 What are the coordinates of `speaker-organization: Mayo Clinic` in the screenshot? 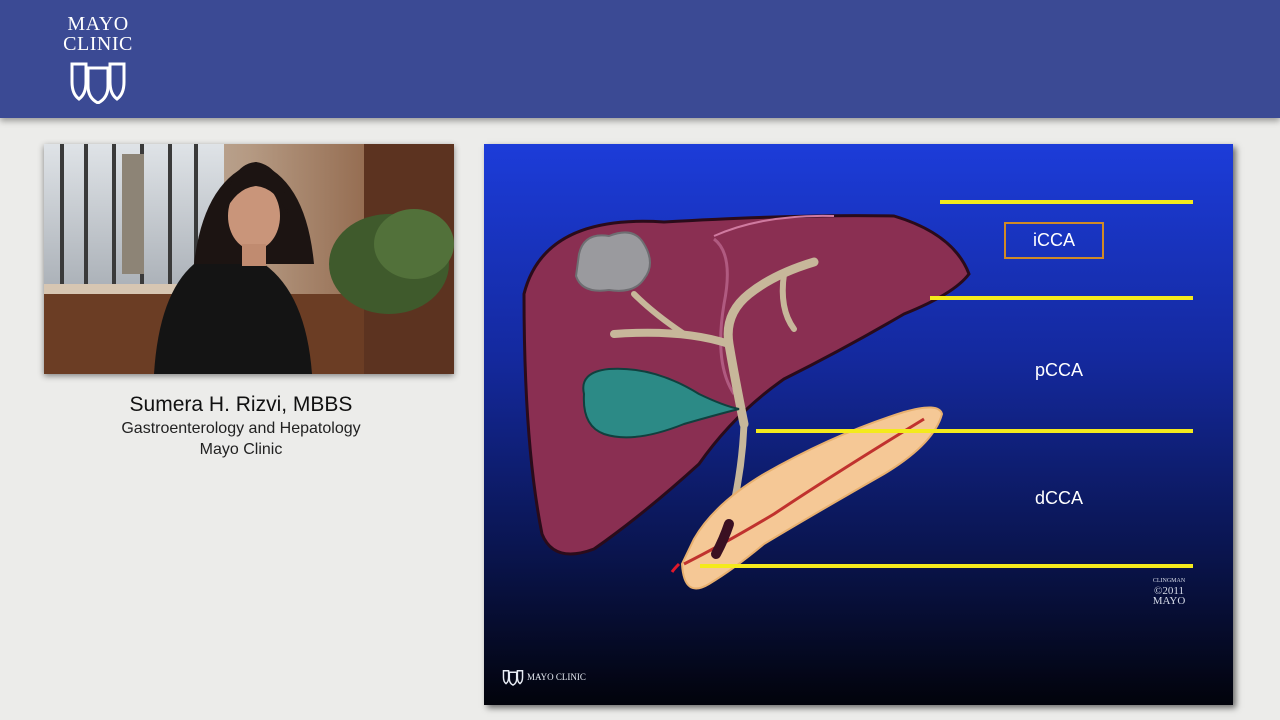 It's located at (241, 449).